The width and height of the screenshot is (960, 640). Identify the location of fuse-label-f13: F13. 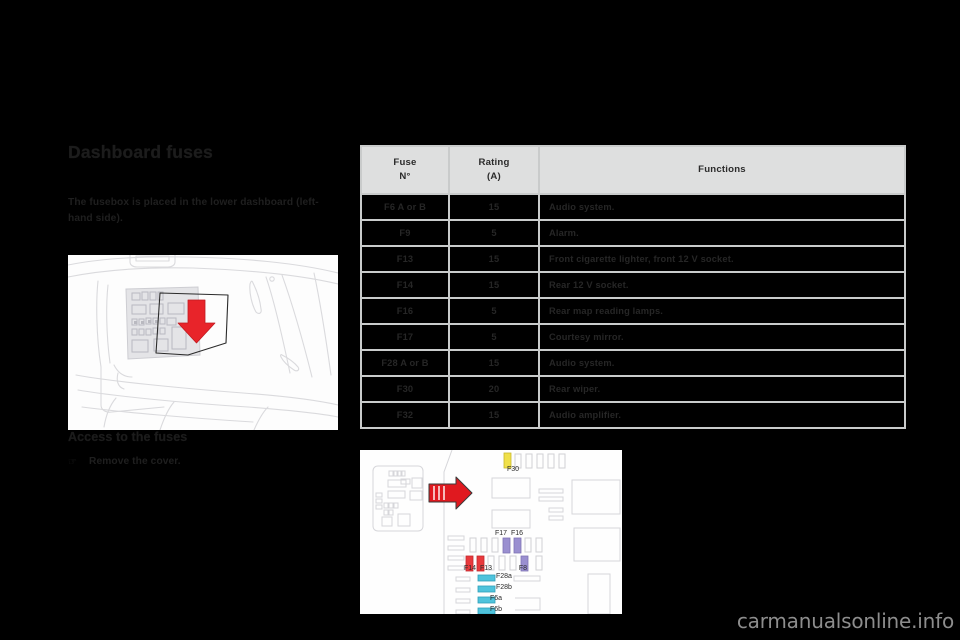
(486, 568).